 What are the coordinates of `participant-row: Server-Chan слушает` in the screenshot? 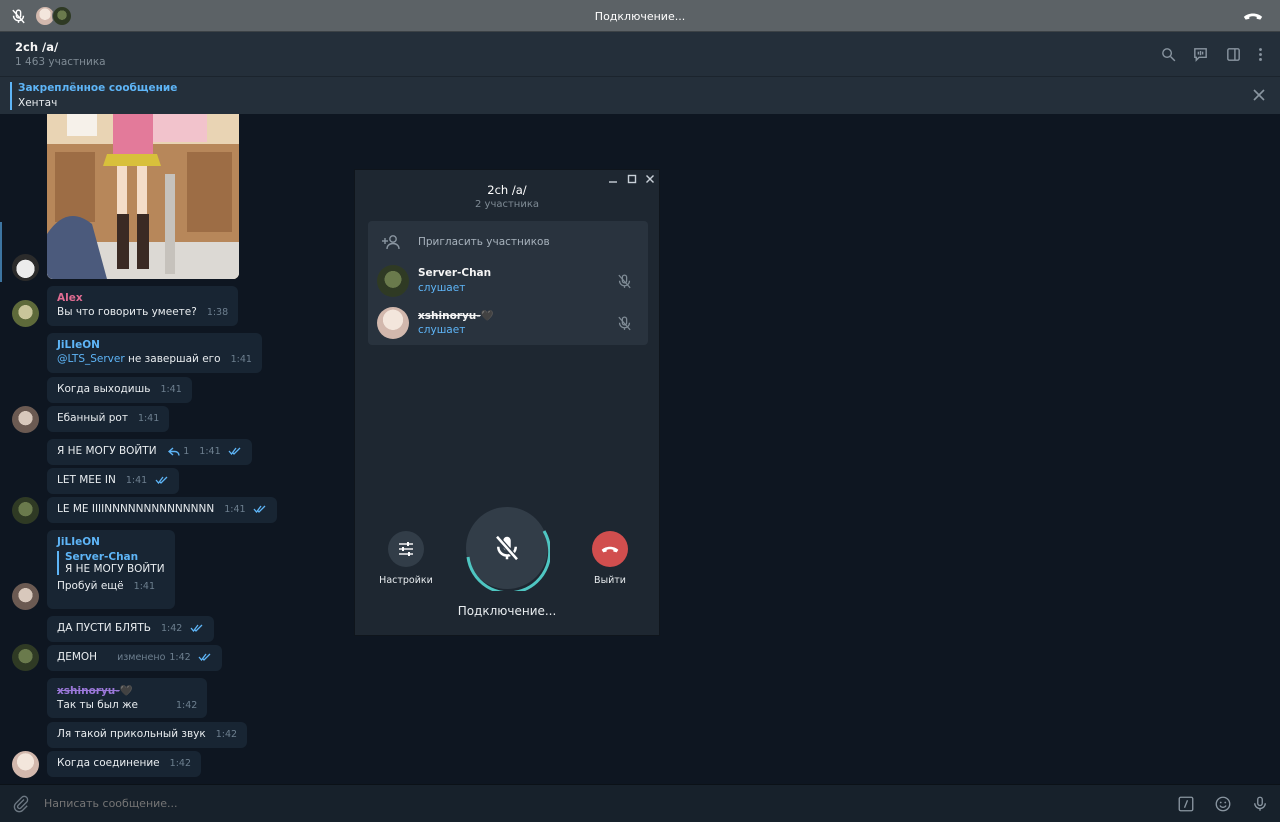 It's located at (508, 282).